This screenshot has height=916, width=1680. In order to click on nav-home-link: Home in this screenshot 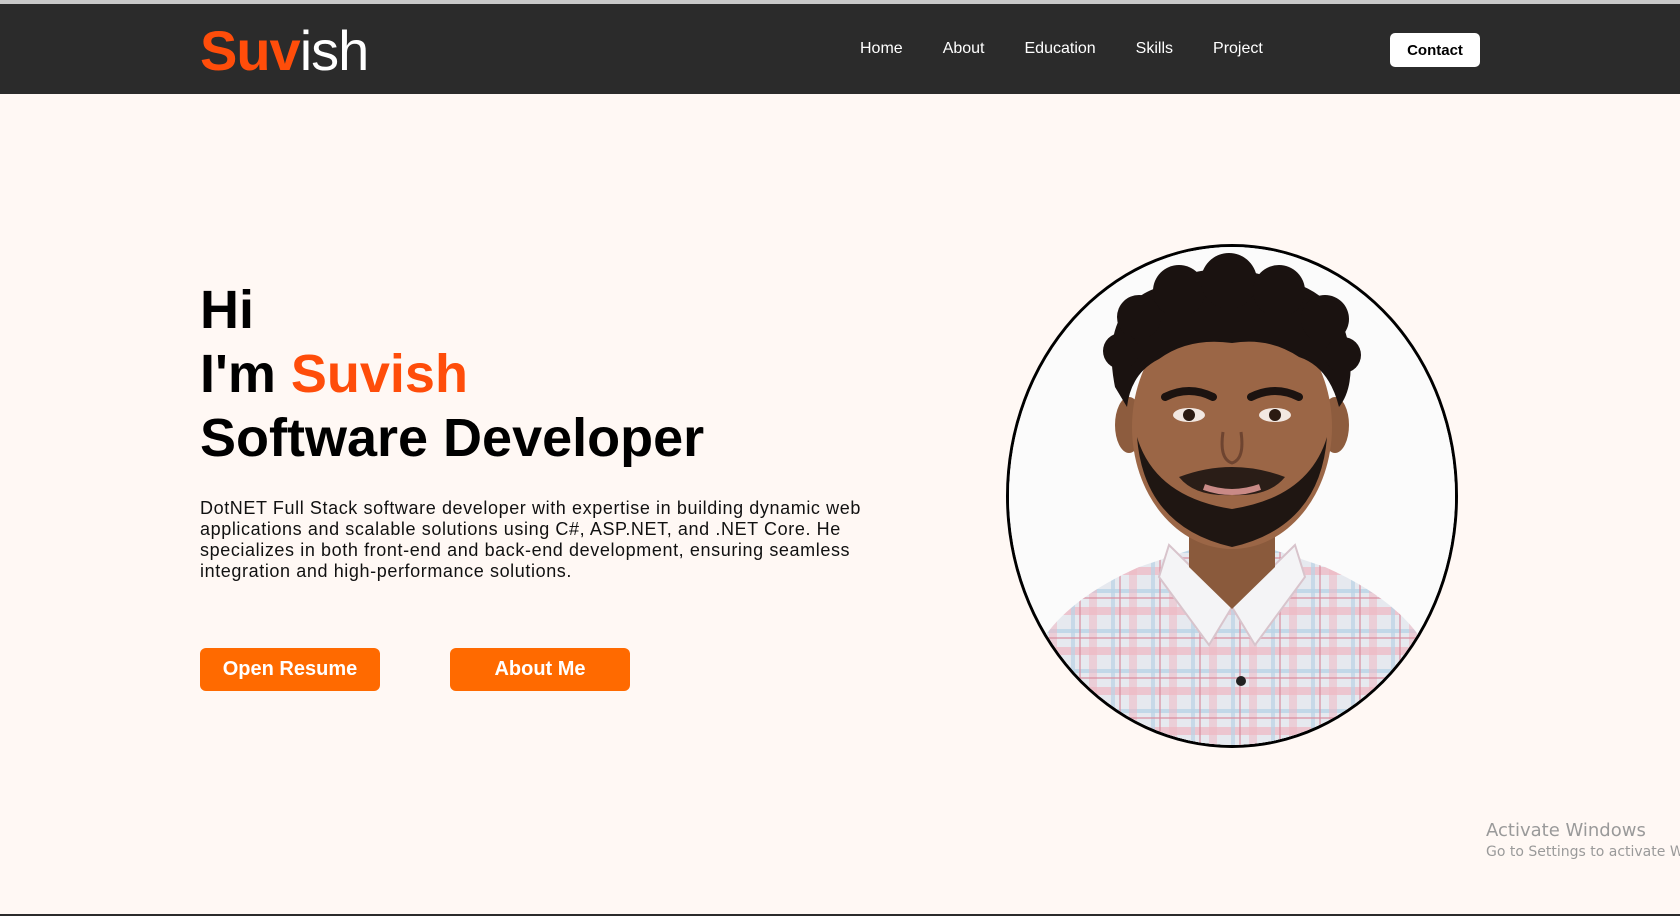, I will do `click(881, 49)`.